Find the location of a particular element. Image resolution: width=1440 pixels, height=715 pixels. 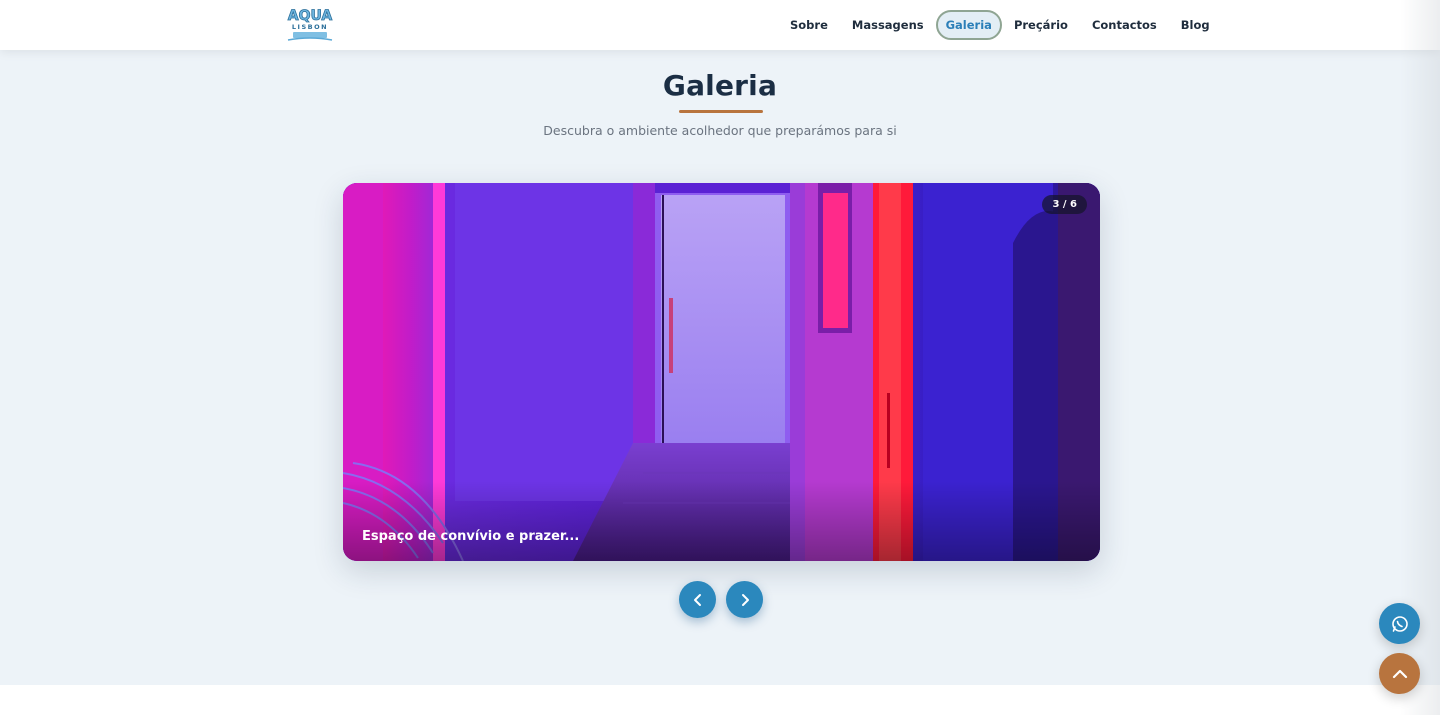

chevron-up-icon is located at coordinates (1399, 673).